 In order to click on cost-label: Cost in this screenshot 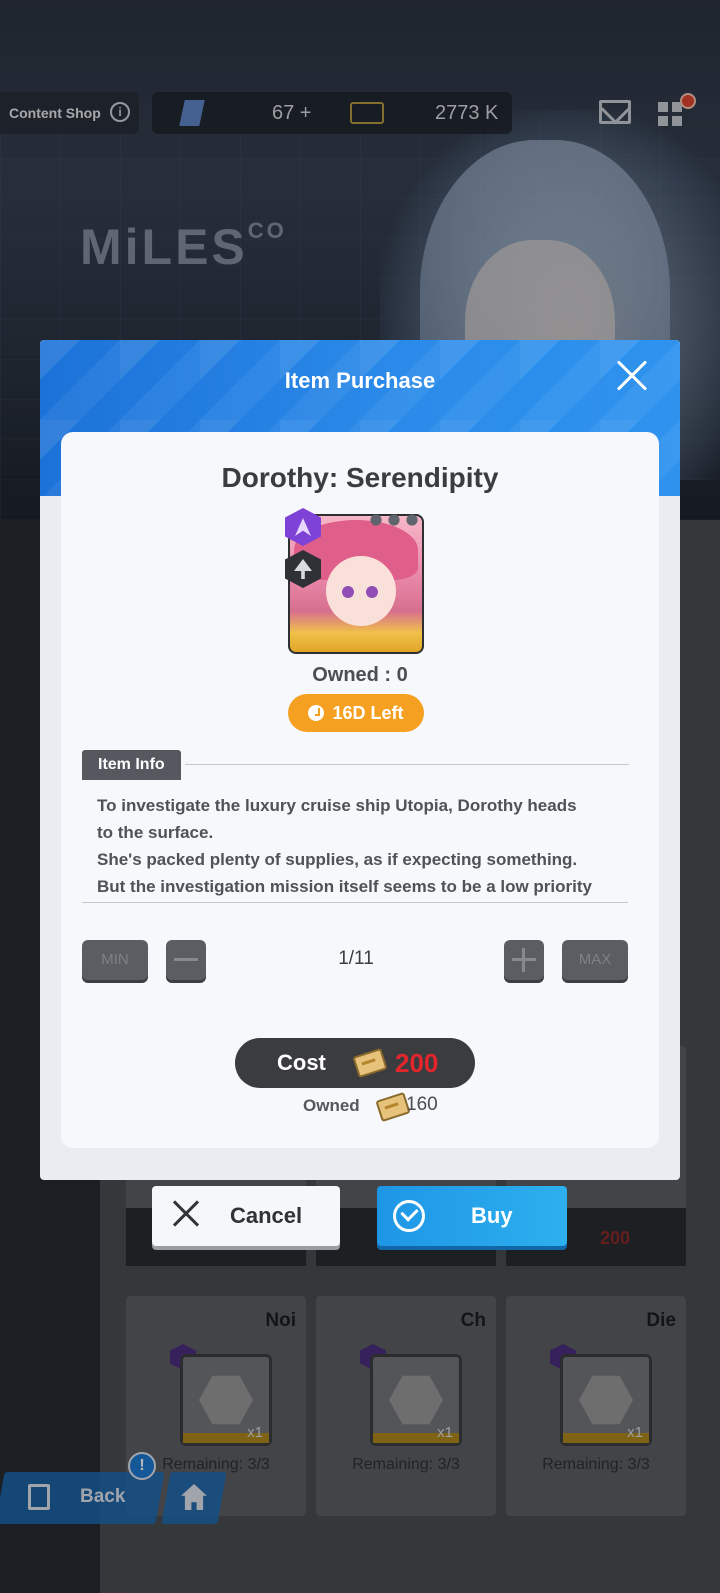, I will do `click(301, 1062)`.